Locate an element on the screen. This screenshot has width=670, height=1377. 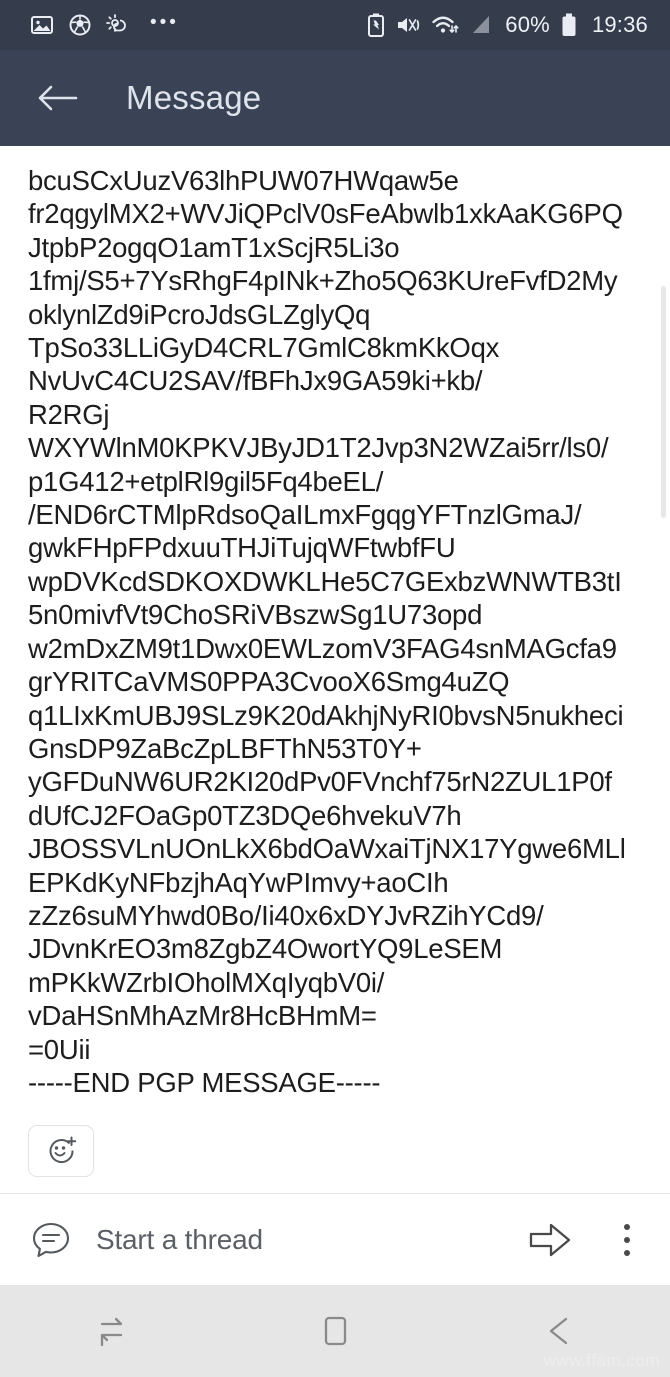
add-reaction-button is located at coordinates (61, 1151).